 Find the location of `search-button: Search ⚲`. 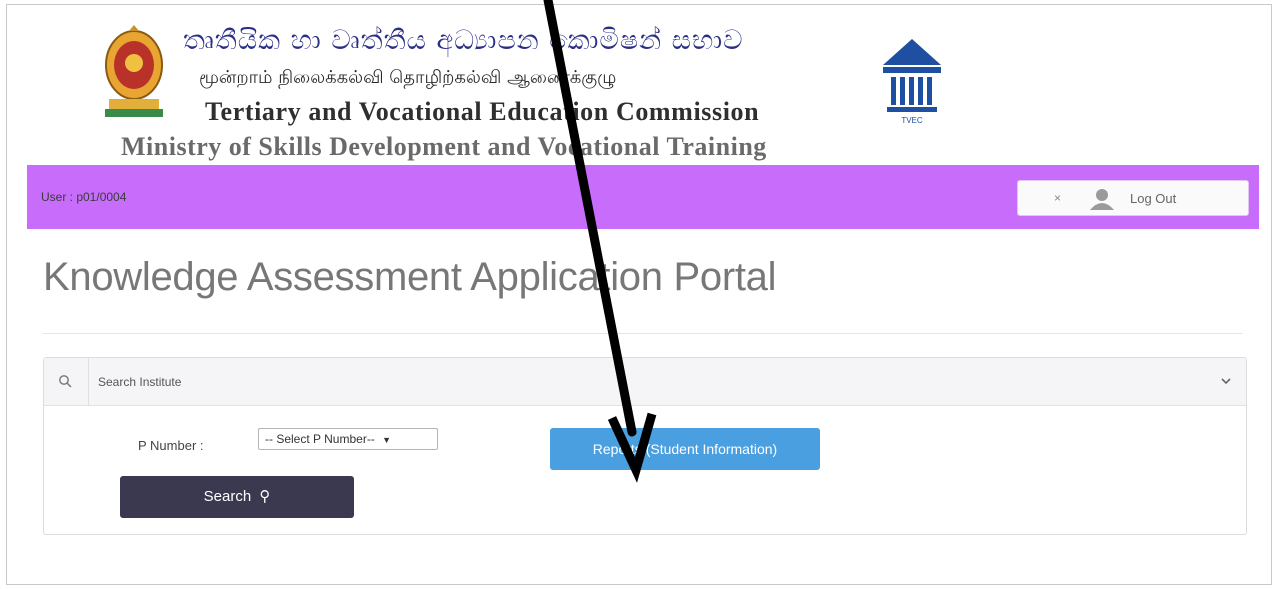

search-button: Search ⚲ is located at coordinates (237, 497).